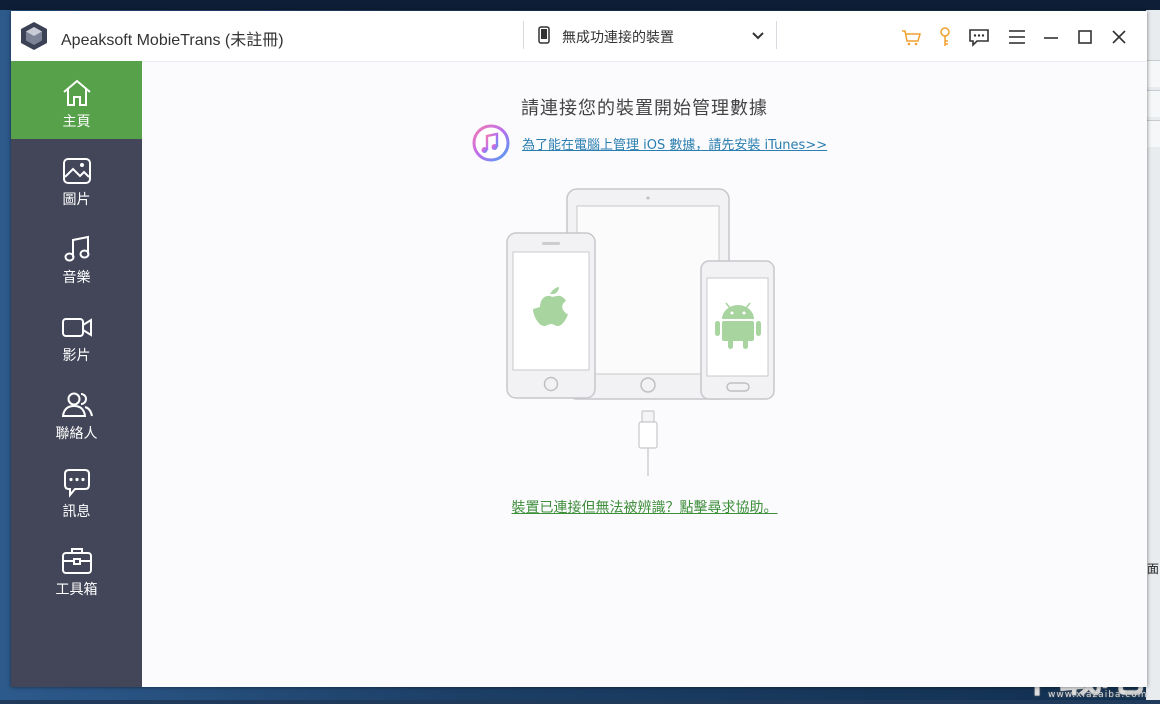  Describe the element at coordinates (77, 92) in the screenshot. I see `home-icon` at that location.